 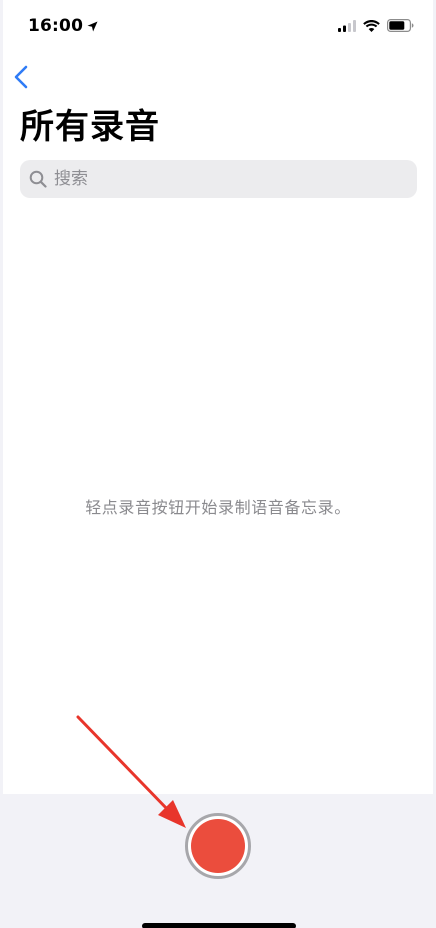 I want to click on location-arrow-icon, so click(x=92, y=26).